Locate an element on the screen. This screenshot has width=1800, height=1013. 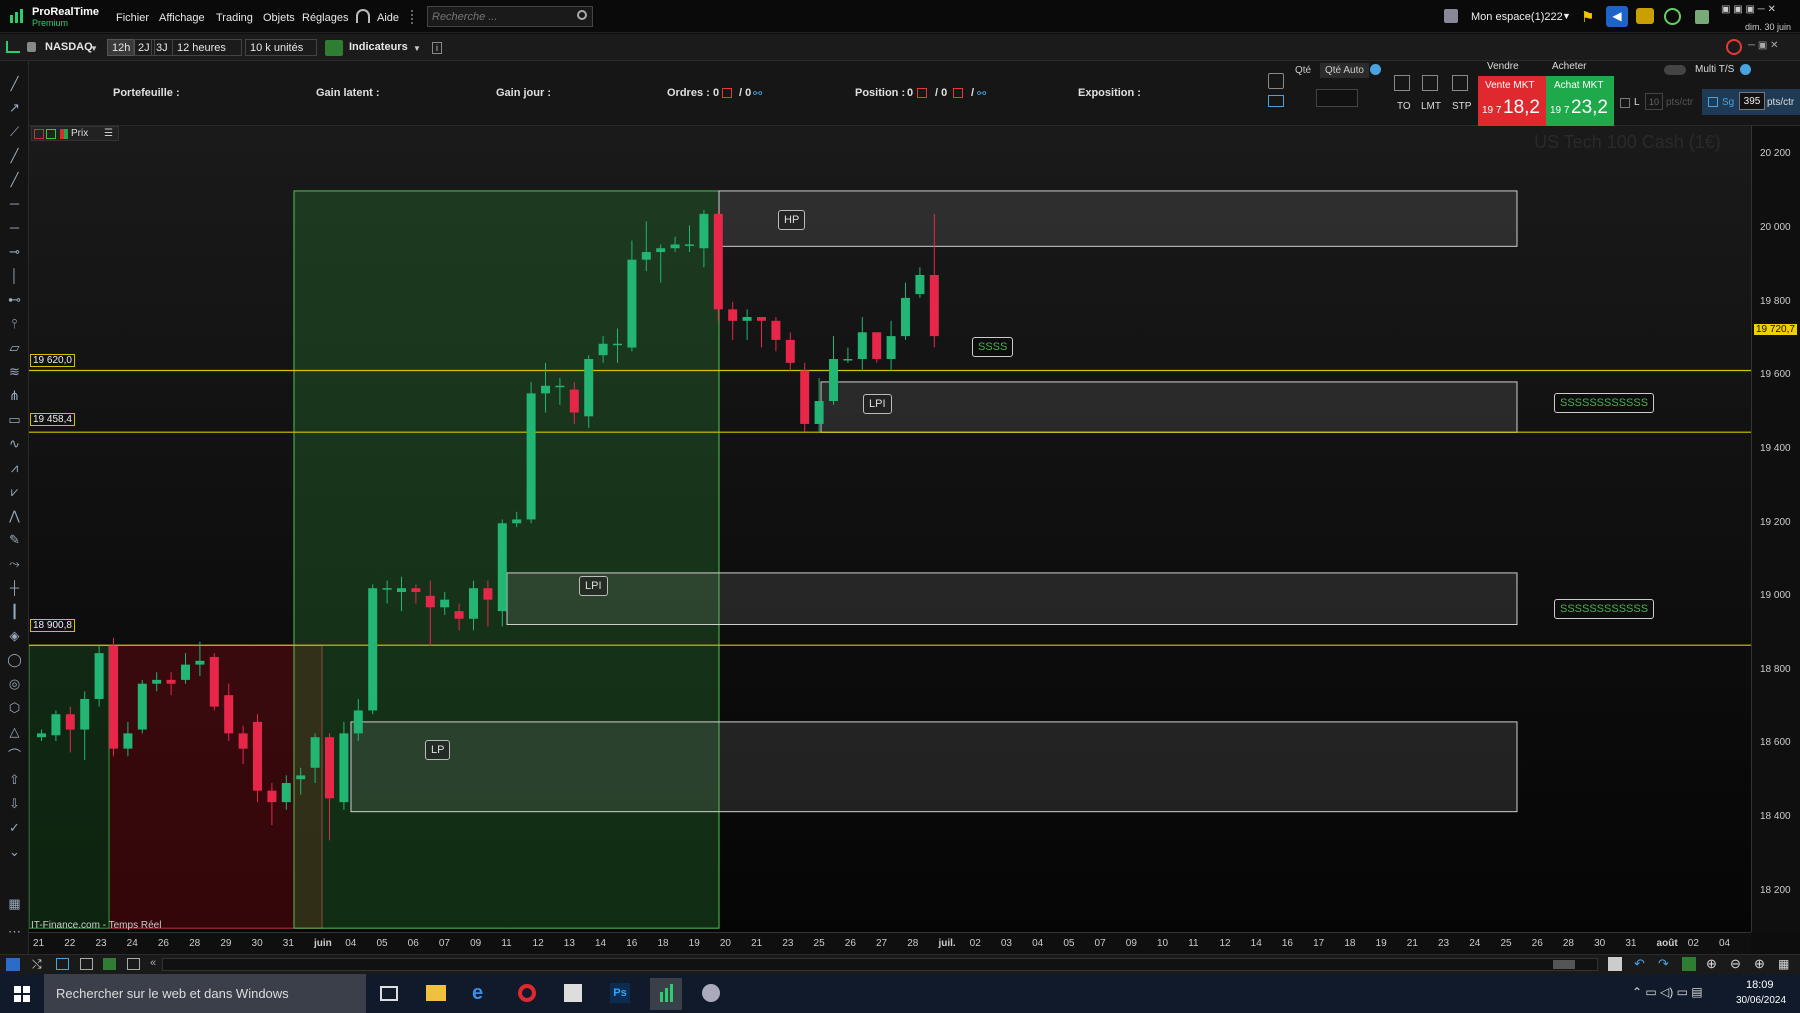
elliott-icon: ⋀ is located at coordinates (14, 515).